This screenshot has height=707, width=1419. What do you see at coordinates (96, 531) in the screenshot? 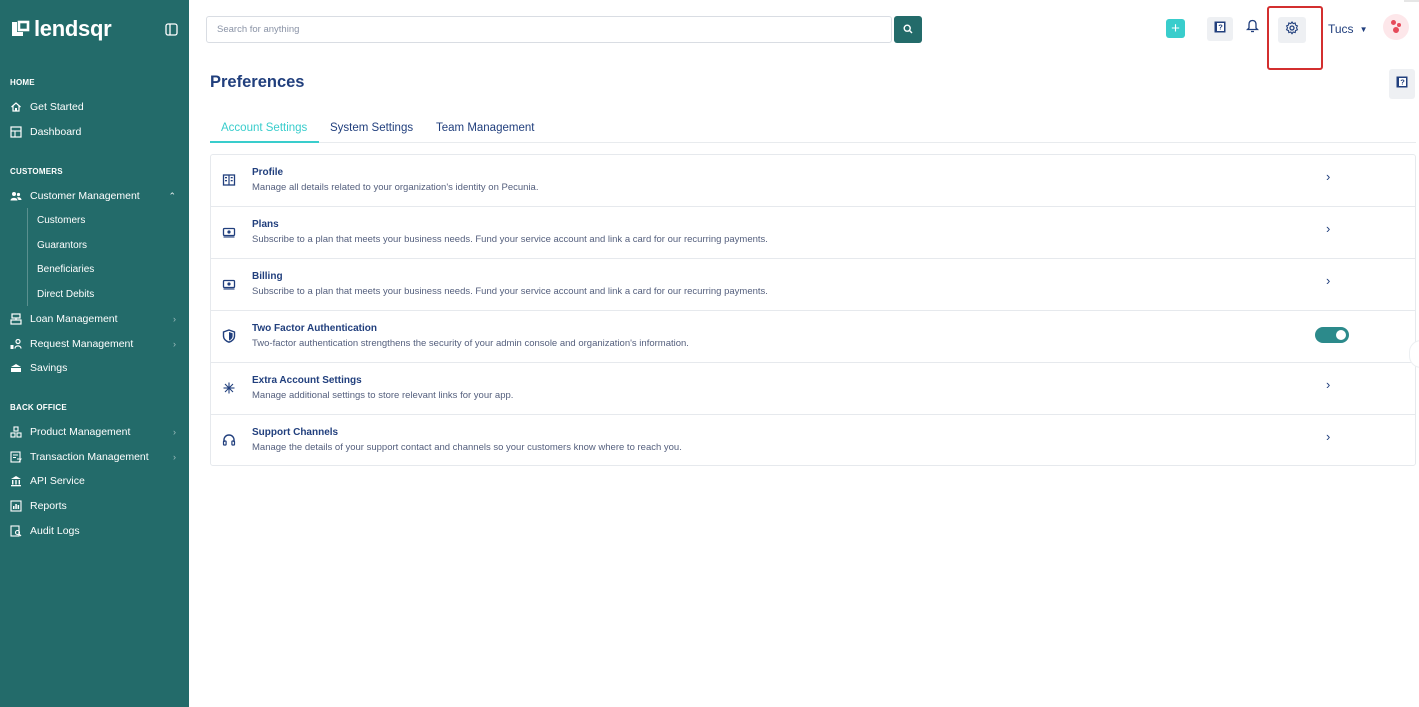
I see `sidebar-item-audit-logs: Audit Logs` at bounding box center [96, 531].